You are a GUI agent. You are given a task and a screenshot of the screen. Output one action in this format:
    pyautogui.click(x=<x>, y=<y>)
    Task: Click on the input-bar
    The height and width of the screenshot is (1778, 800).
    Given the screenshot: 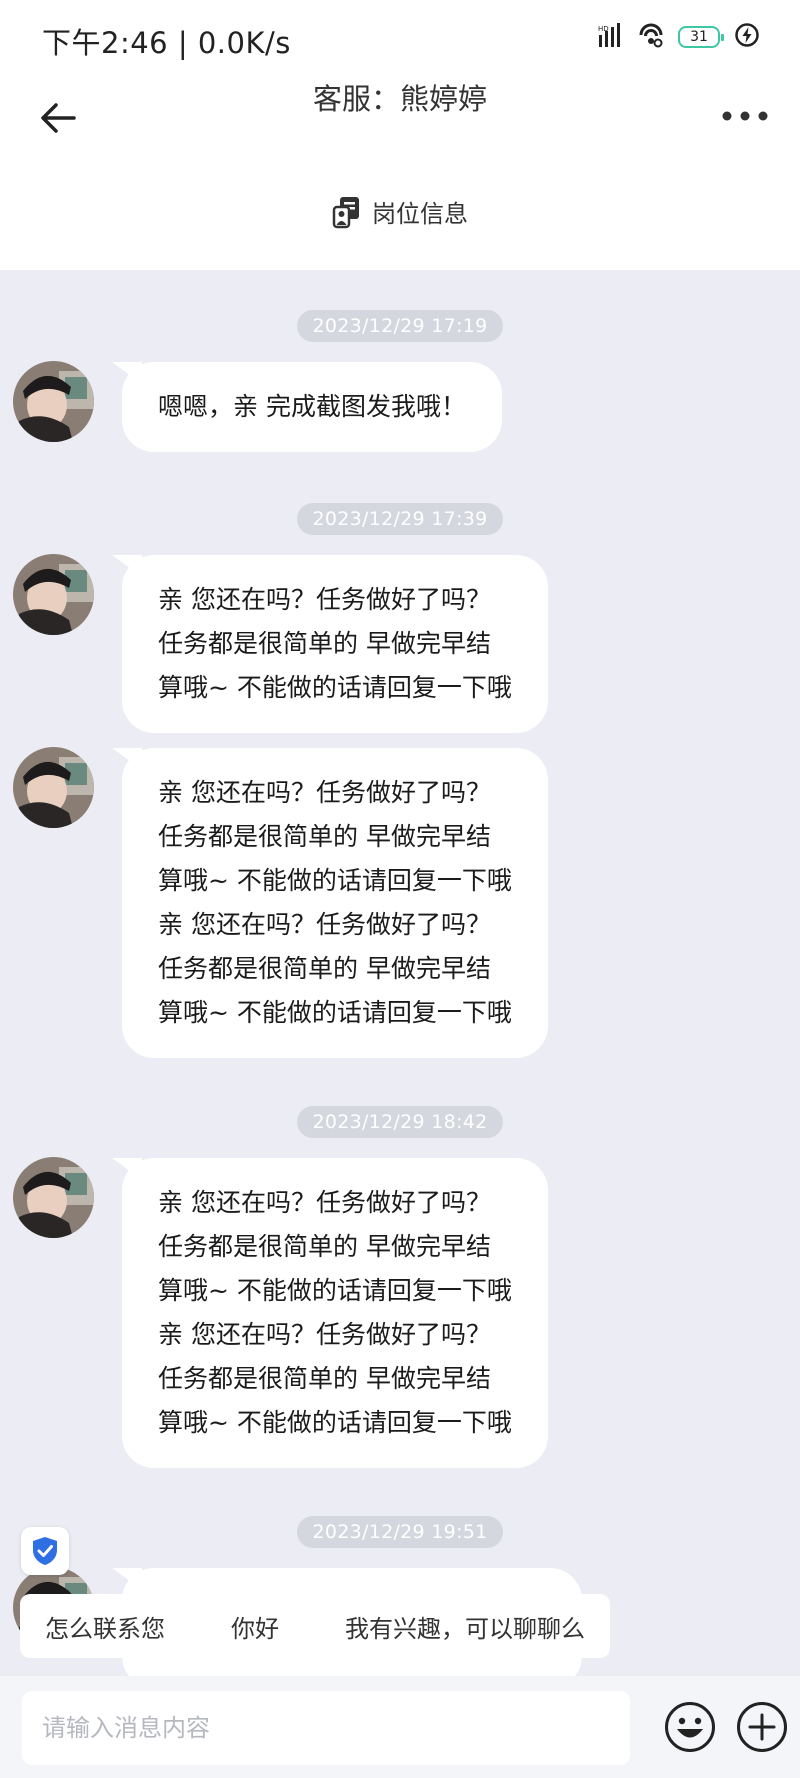 What is the action you would take?
    pyautogui.click(x=400, y=1727)
    